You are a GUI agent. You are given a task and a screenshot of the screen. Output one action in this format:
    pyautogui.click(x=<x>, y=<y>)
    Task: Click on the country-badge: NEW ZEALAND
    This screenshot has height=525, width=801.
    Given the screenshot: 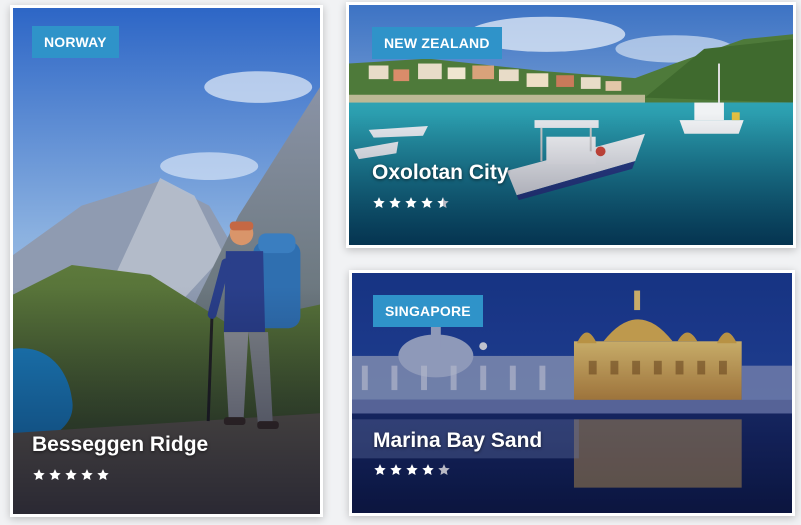 What is the action you would take?
    pyautogui.click(x=437, y=43)
    